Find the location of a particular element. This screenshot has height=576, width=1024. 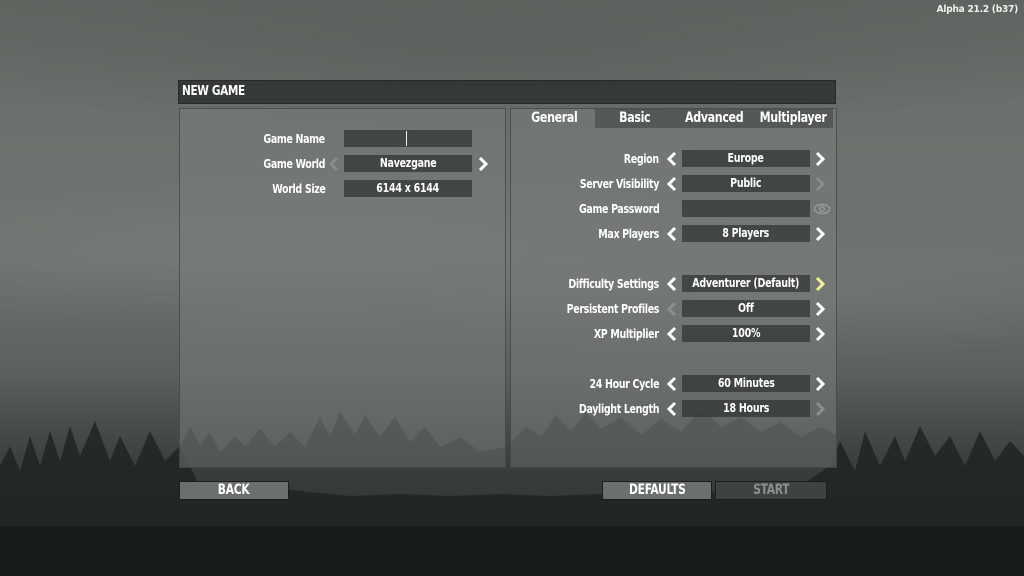

daylight-length-value: 18 Hours is located at coordinates (746, 408).